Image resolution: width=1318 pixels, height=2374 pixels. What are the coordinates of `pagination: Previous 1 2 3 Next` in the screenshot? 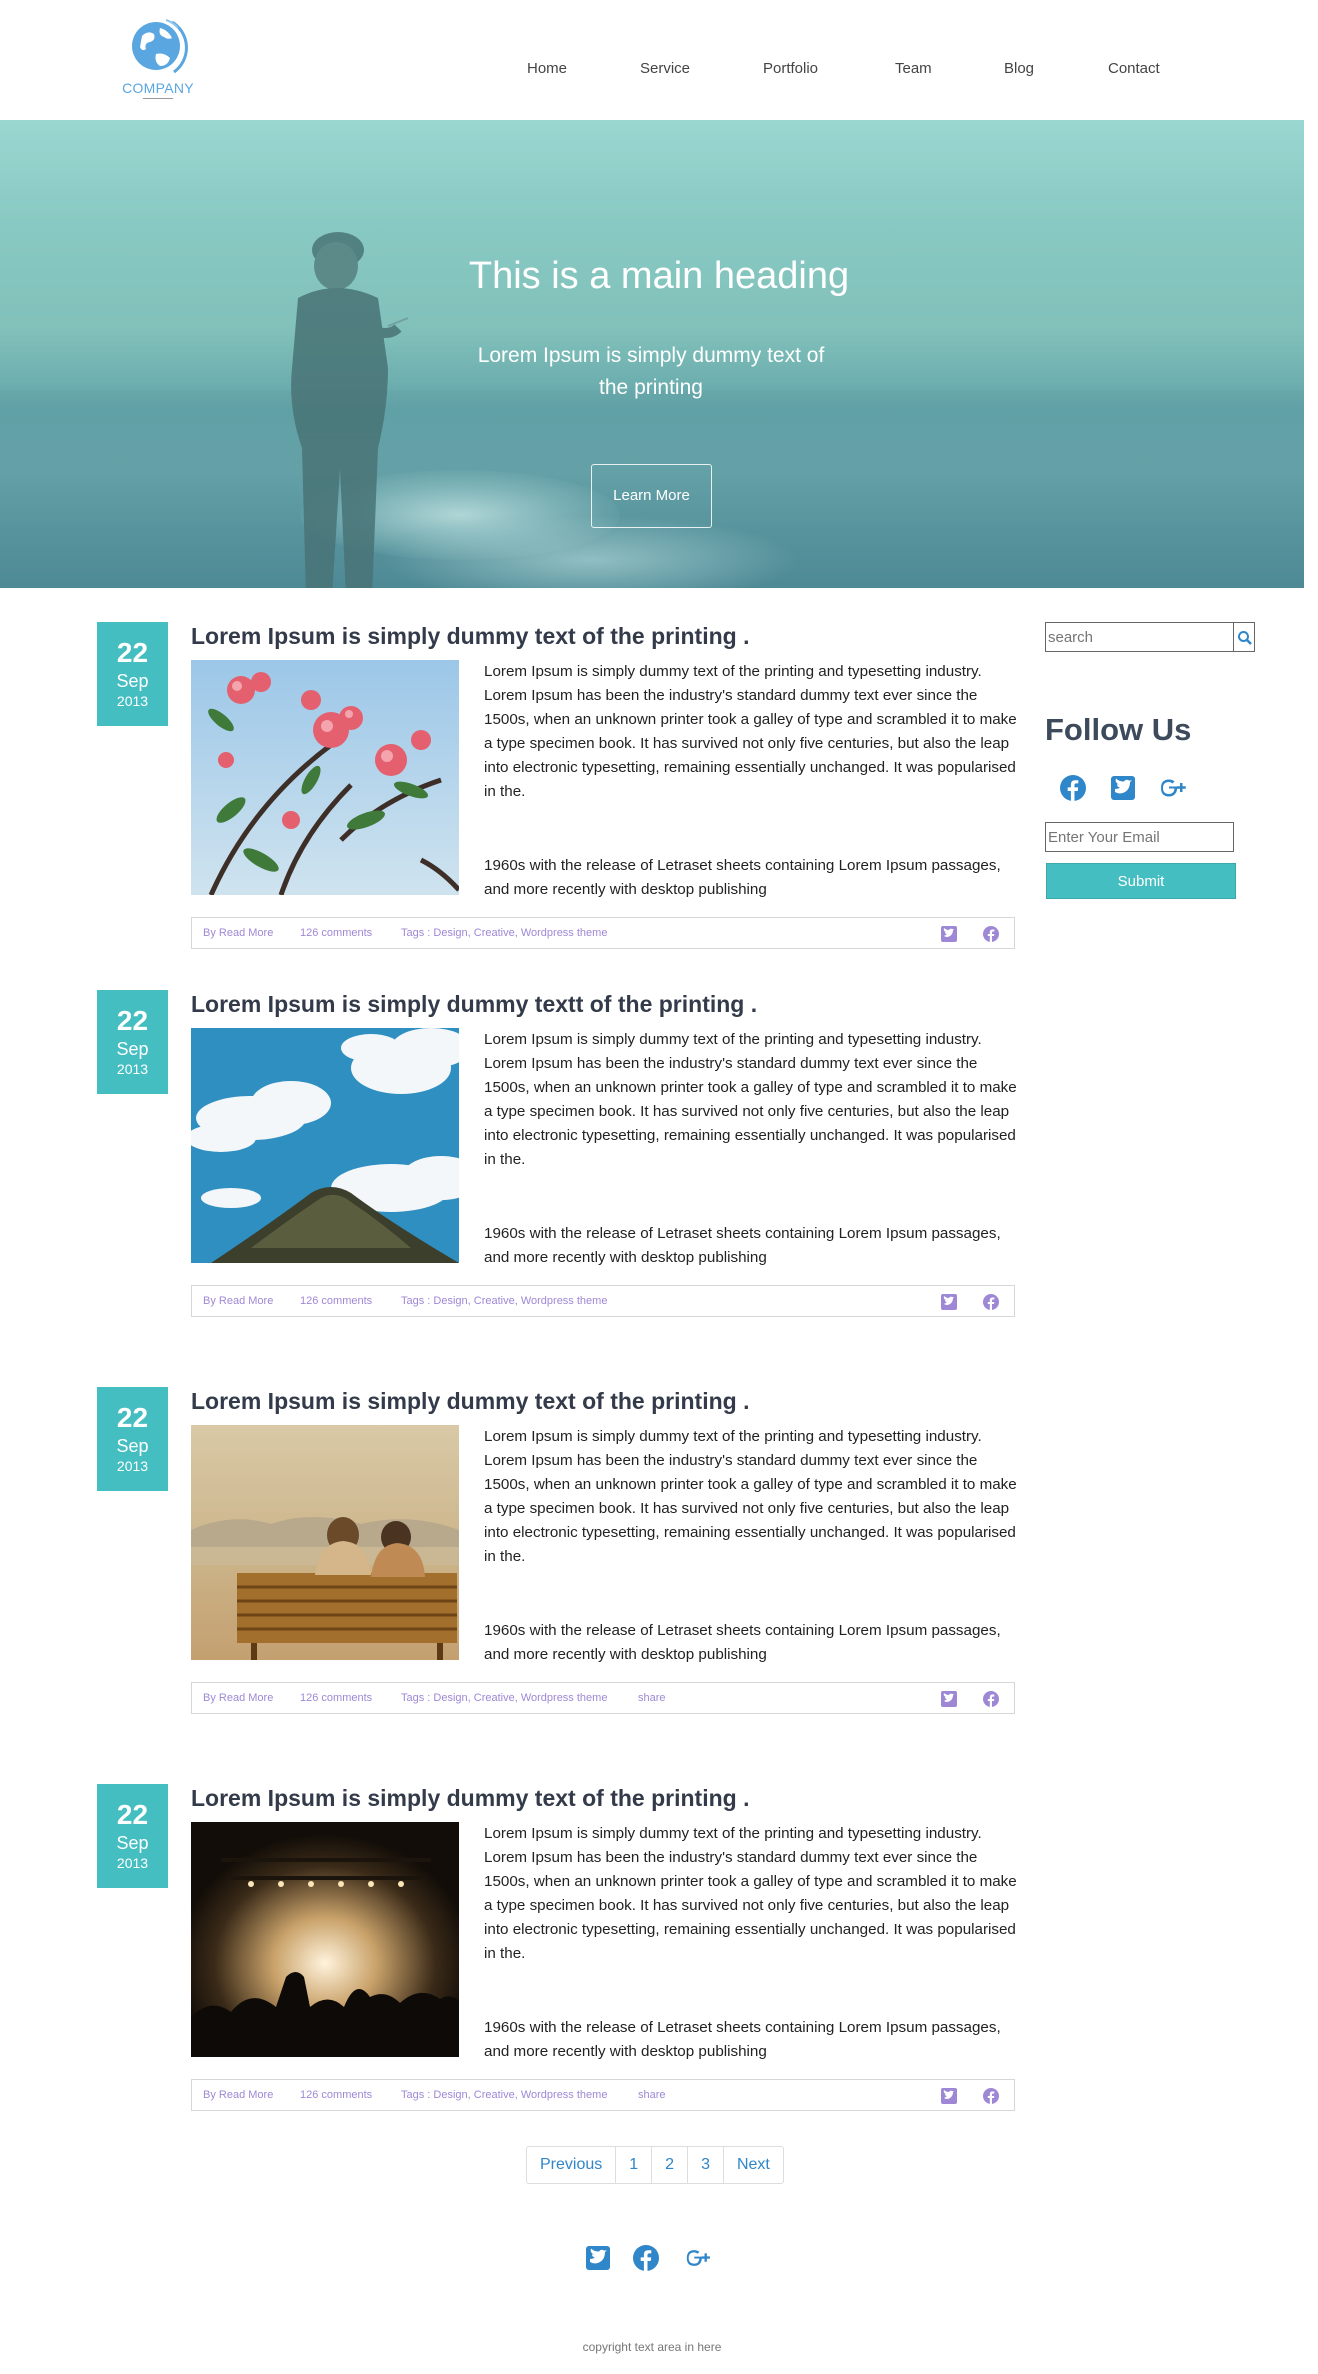 It's located at (655, 2165).